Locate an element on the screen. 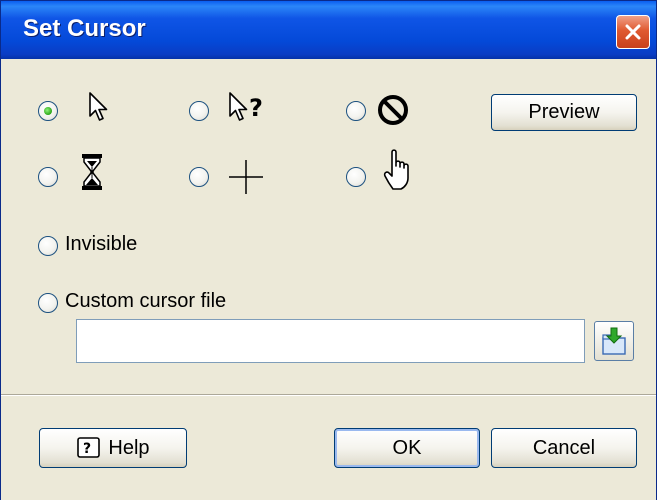  custom-cursor-file-input is located at coordinates (330, 341).